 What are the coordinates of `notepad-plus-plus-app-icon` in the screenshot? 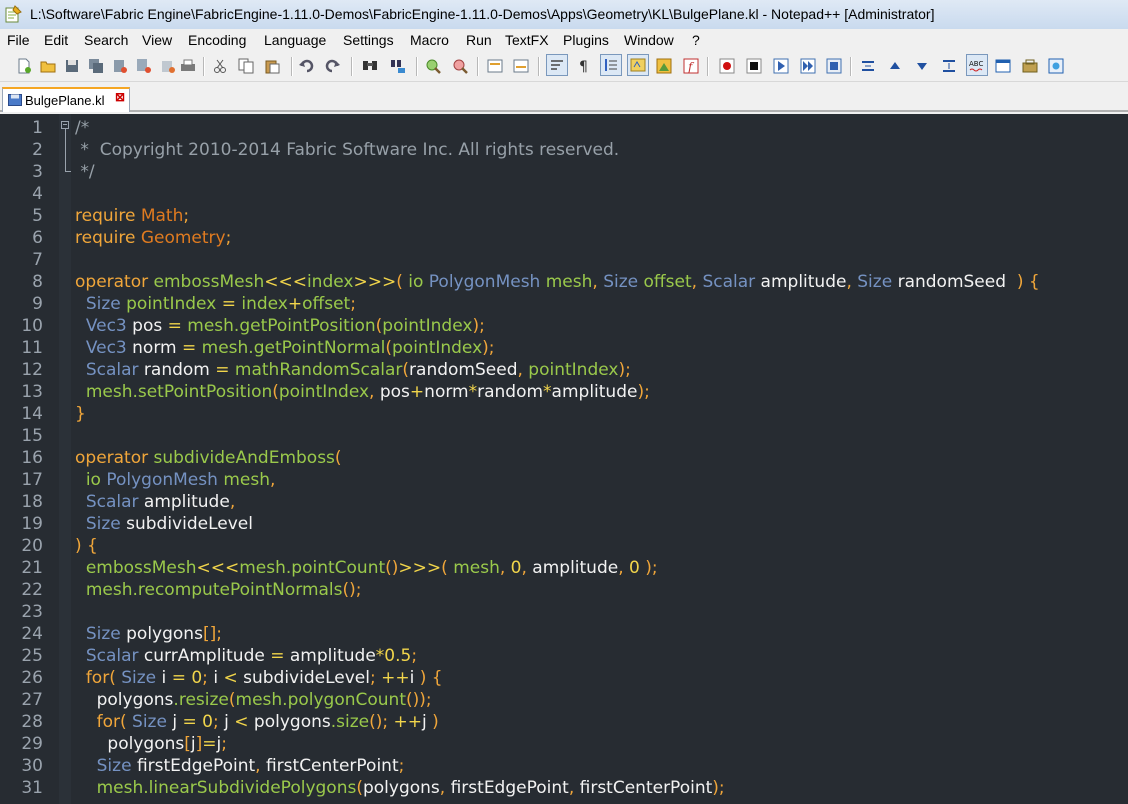 It's located at (13, 14).